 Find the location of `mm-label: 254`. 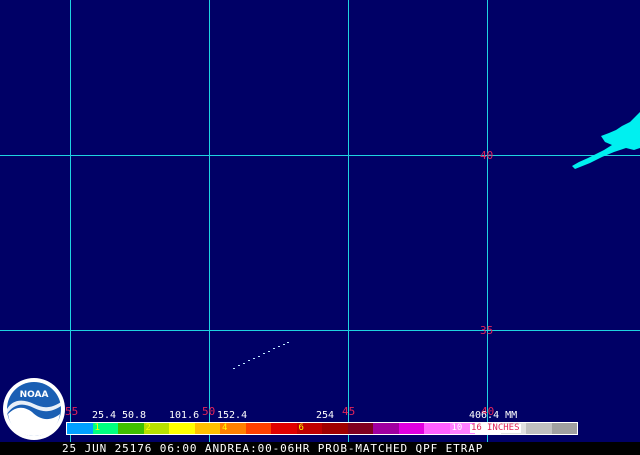

mm-label: 254 is located at coordinates (325, 415).